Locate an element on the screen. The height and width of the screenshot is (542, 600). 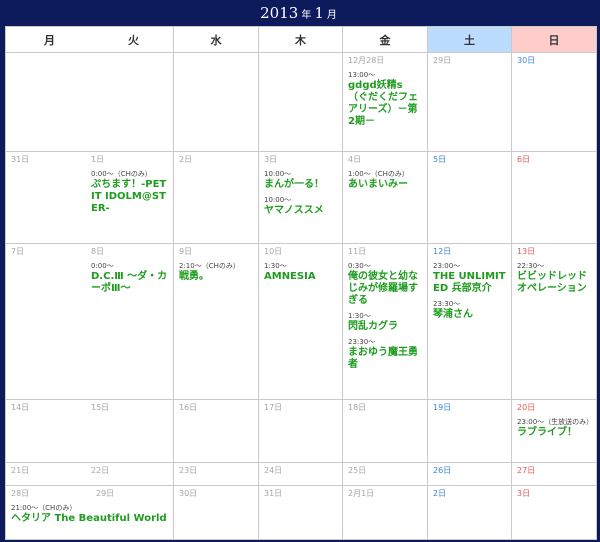
program-entry: 22:30～ ビビッドレッド オペレーション is located at coordinates (554, 278).